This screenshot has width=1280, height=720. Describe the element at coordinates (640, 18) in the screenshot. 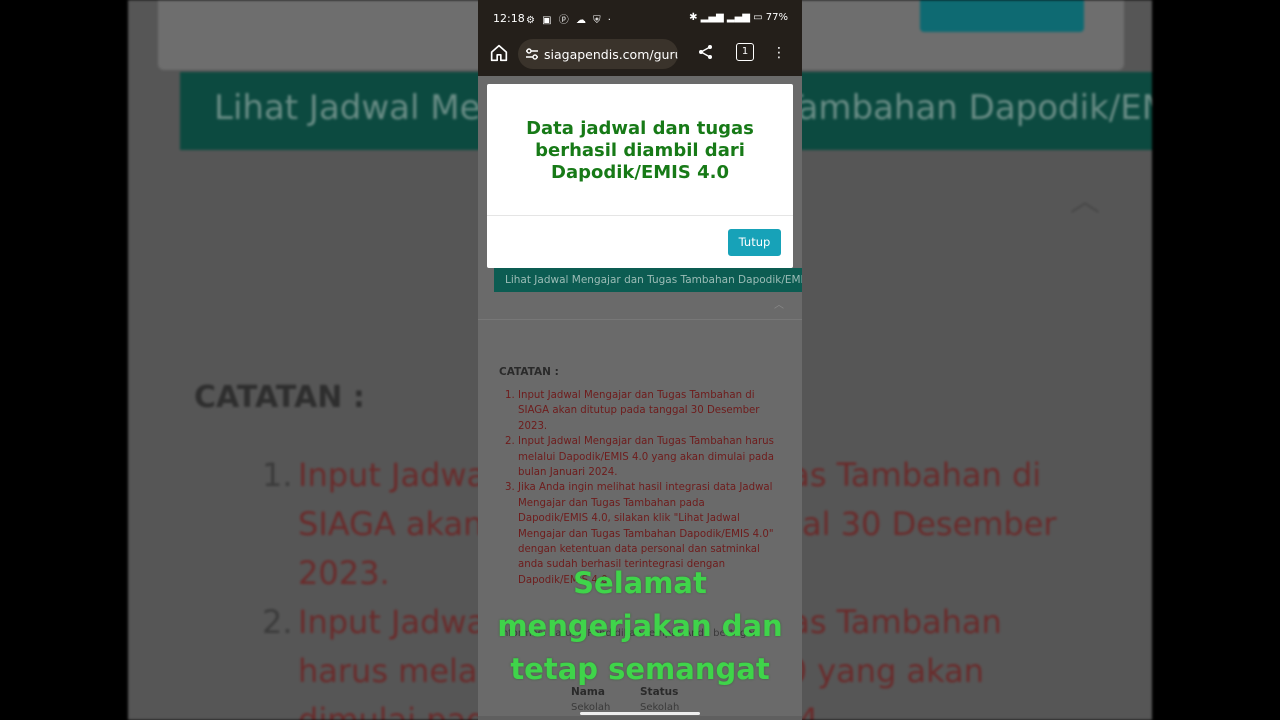

I see `status-bar: 12:18 ⚙ ▣ ⓟ ☁ ⛨ · ✱ ▂▄▆ ▂▄▆ ▭ 77%` at that location.